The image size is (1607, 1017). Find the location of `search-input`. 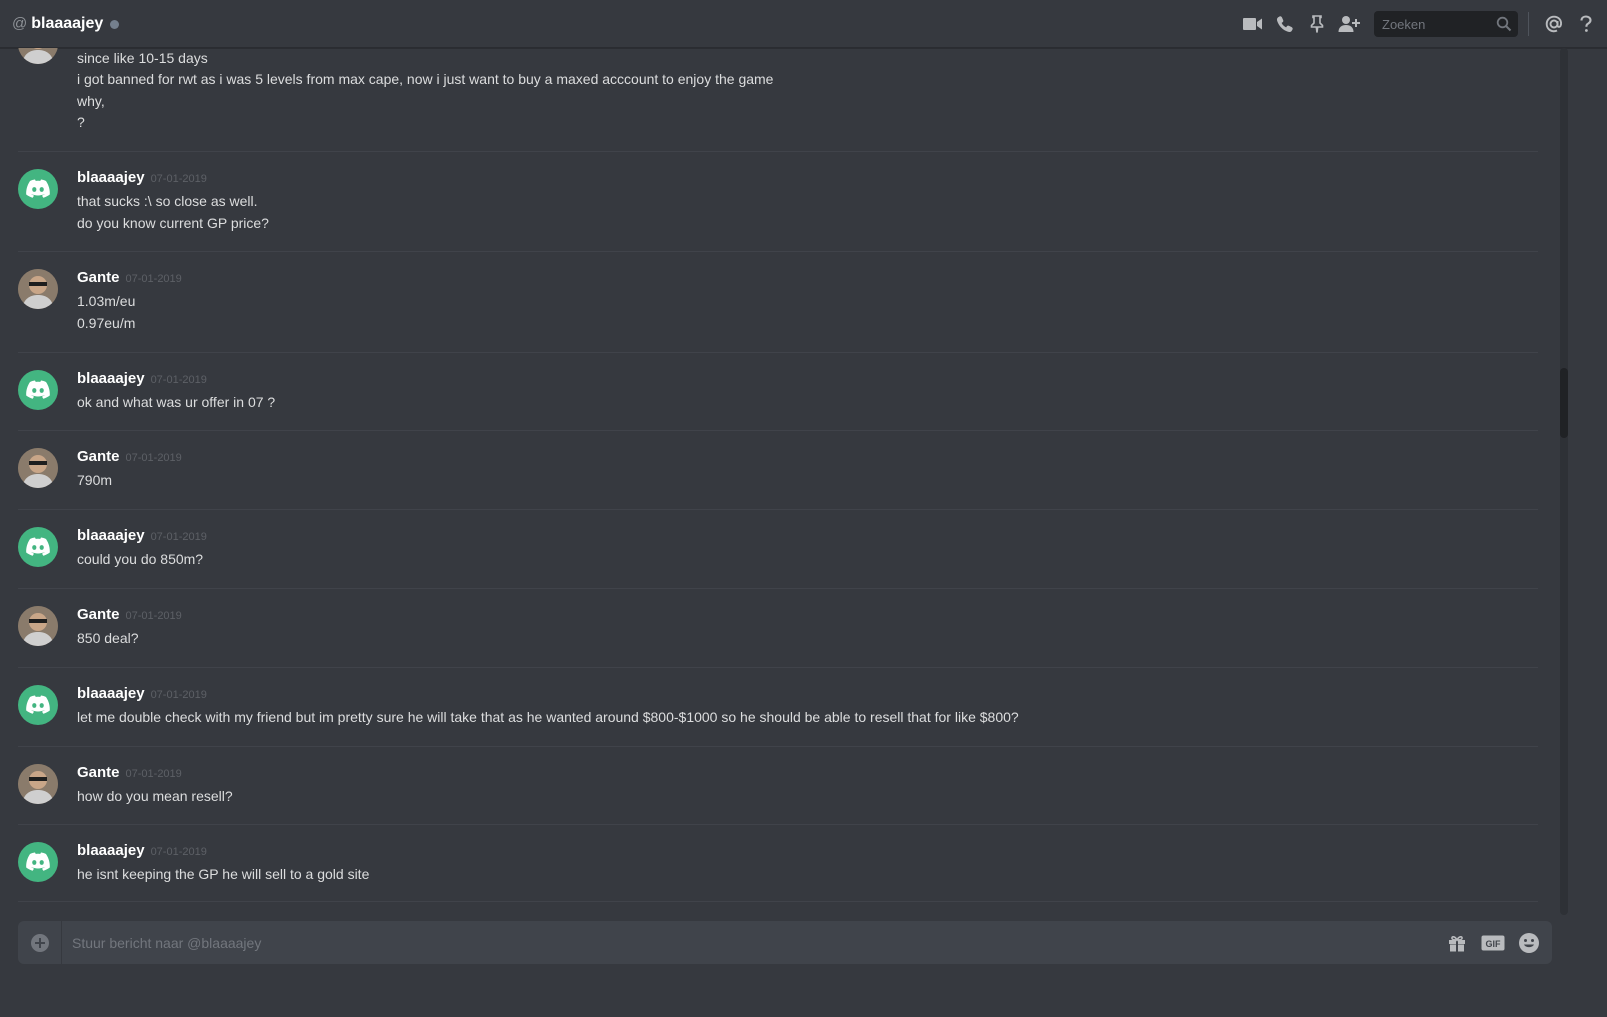

search-input is located at coordinates (1437, 24).